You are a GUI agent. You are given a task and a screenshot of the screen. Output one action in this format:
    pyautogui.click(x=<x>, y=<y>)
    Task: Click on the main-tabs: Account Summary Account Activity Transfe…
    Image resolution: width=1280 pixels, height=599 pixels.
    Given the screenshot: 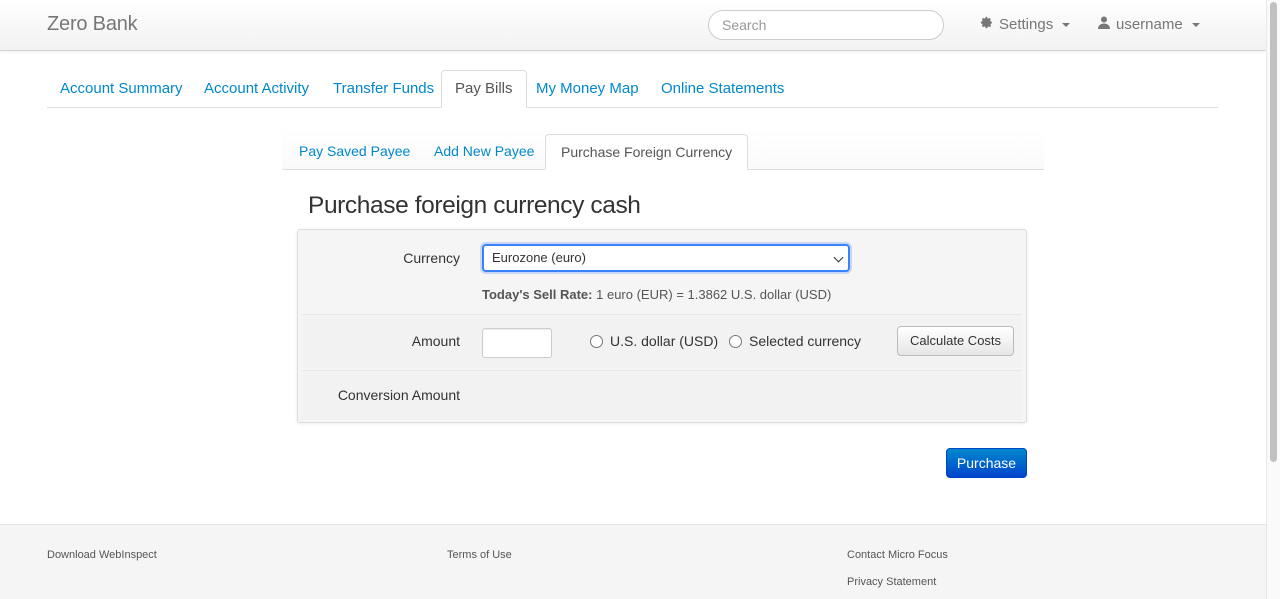 What is the action you would take?
    pyautogui.click(x=632, y=89)
    